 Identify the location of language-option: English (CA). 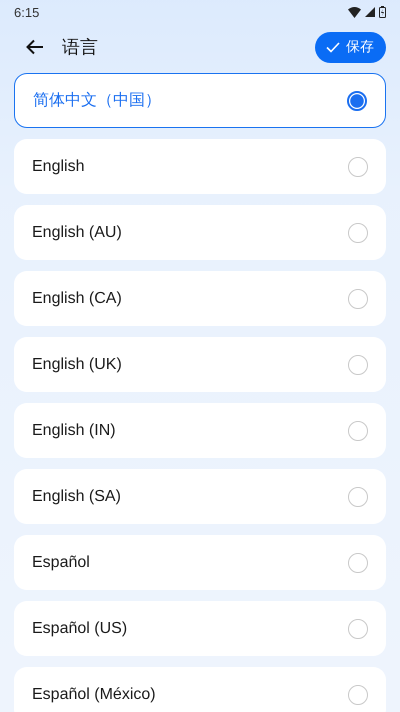
(200, 298).